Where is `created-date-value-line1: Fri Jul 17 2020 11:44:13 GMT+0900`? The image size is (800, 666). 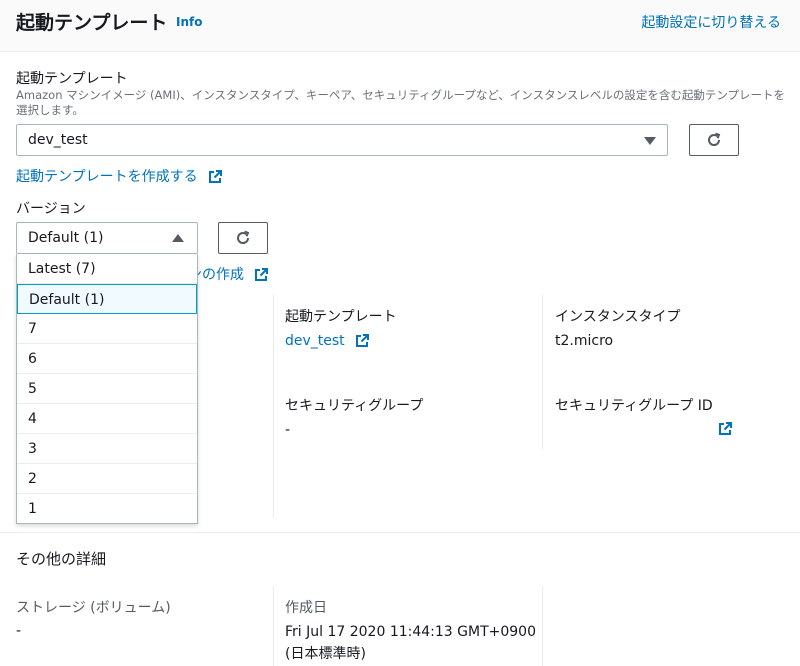
created-date-value-line1: Fri Jul 17 2020 11:44:13 GMT+0900 is located at coordinates (410, 632).